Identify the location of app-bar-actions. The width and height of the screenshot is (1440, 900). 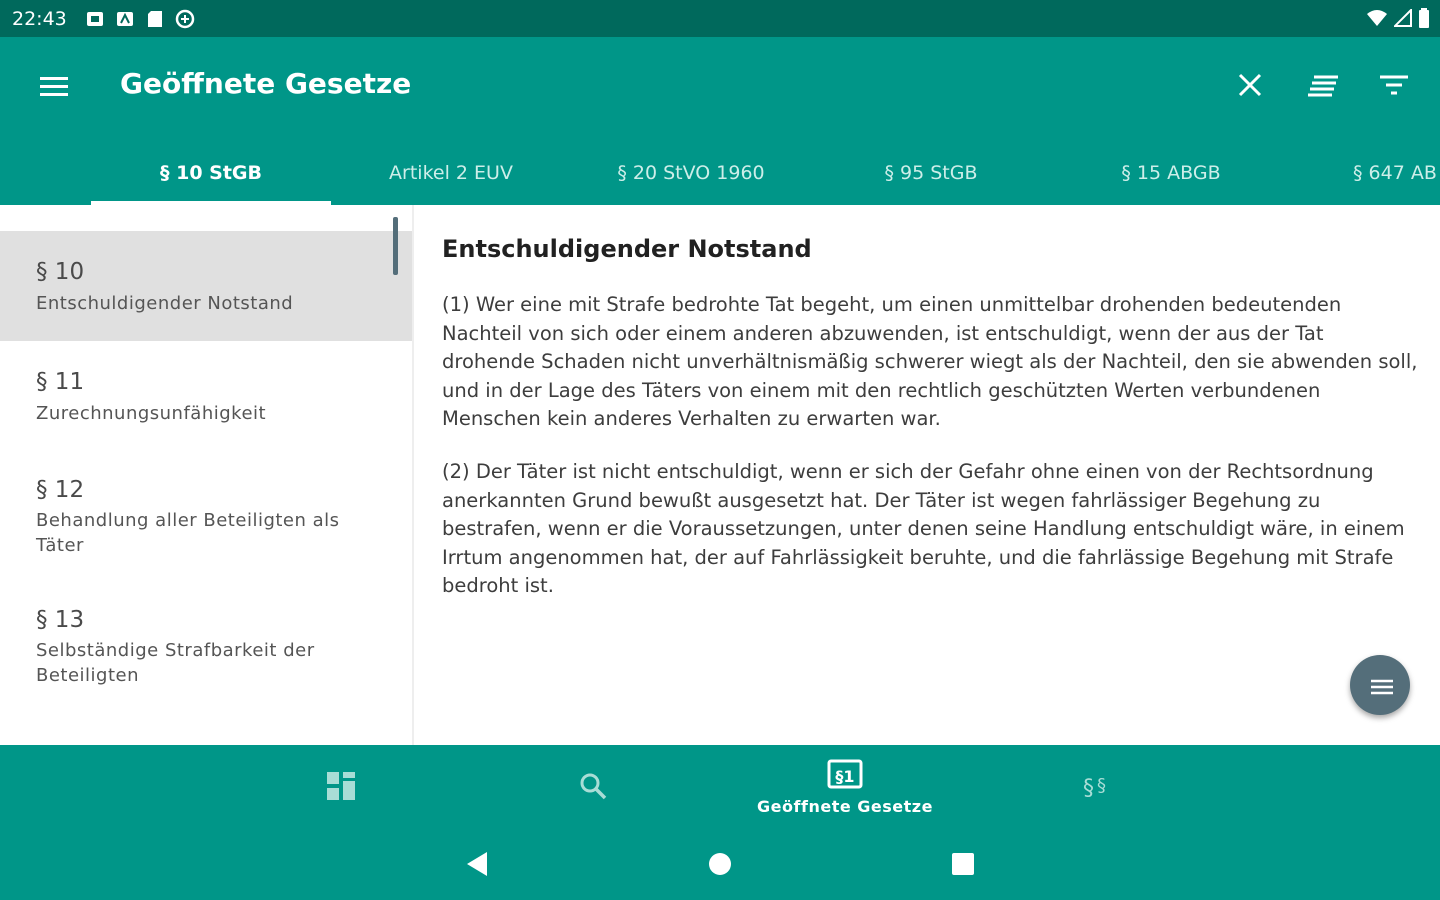
(1322, 85).